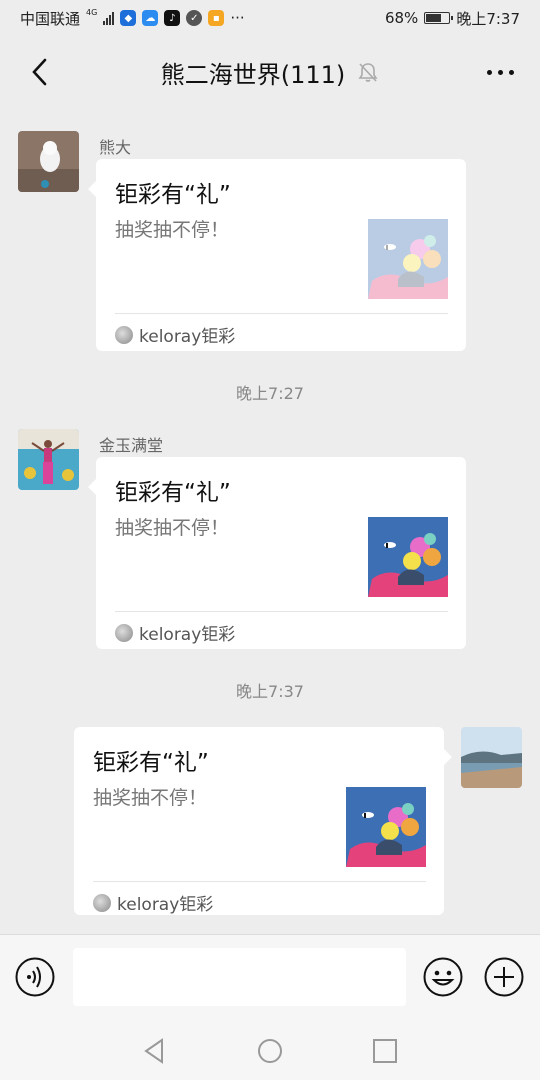  I want to click on avatar-jinyumantang, so click(48, 459).